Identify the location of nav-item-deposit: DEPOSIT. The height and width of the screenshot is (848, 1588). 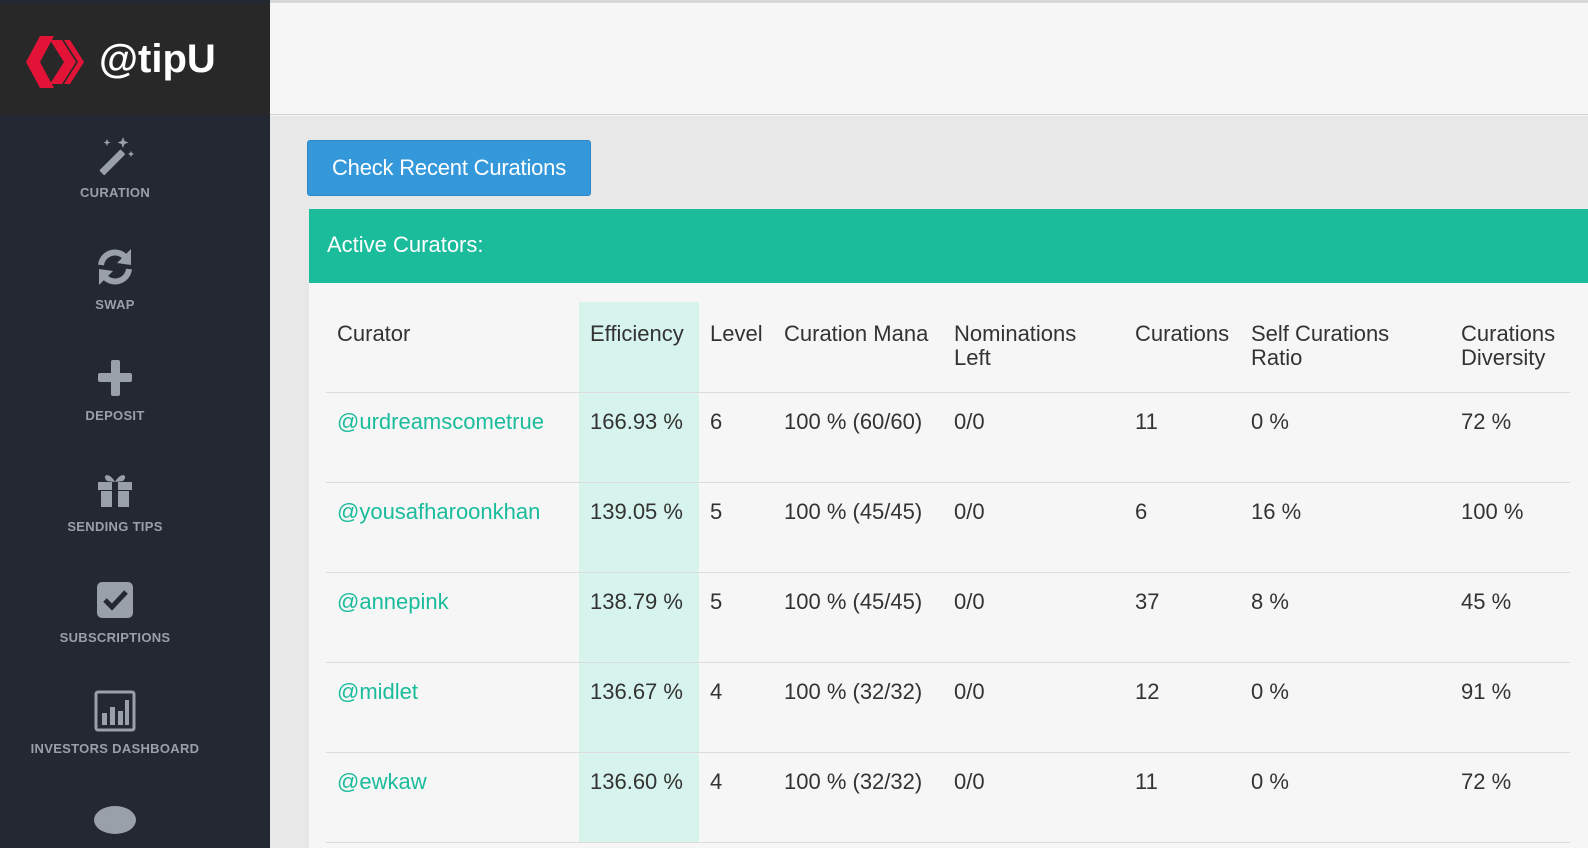
(115, 389).